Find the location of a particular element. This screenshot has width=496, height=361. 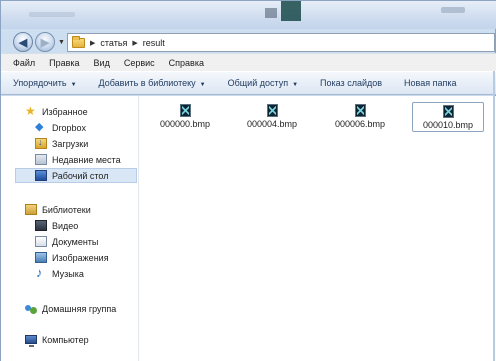

nav-item-music: Музыка is located at coordinates (59, 273).